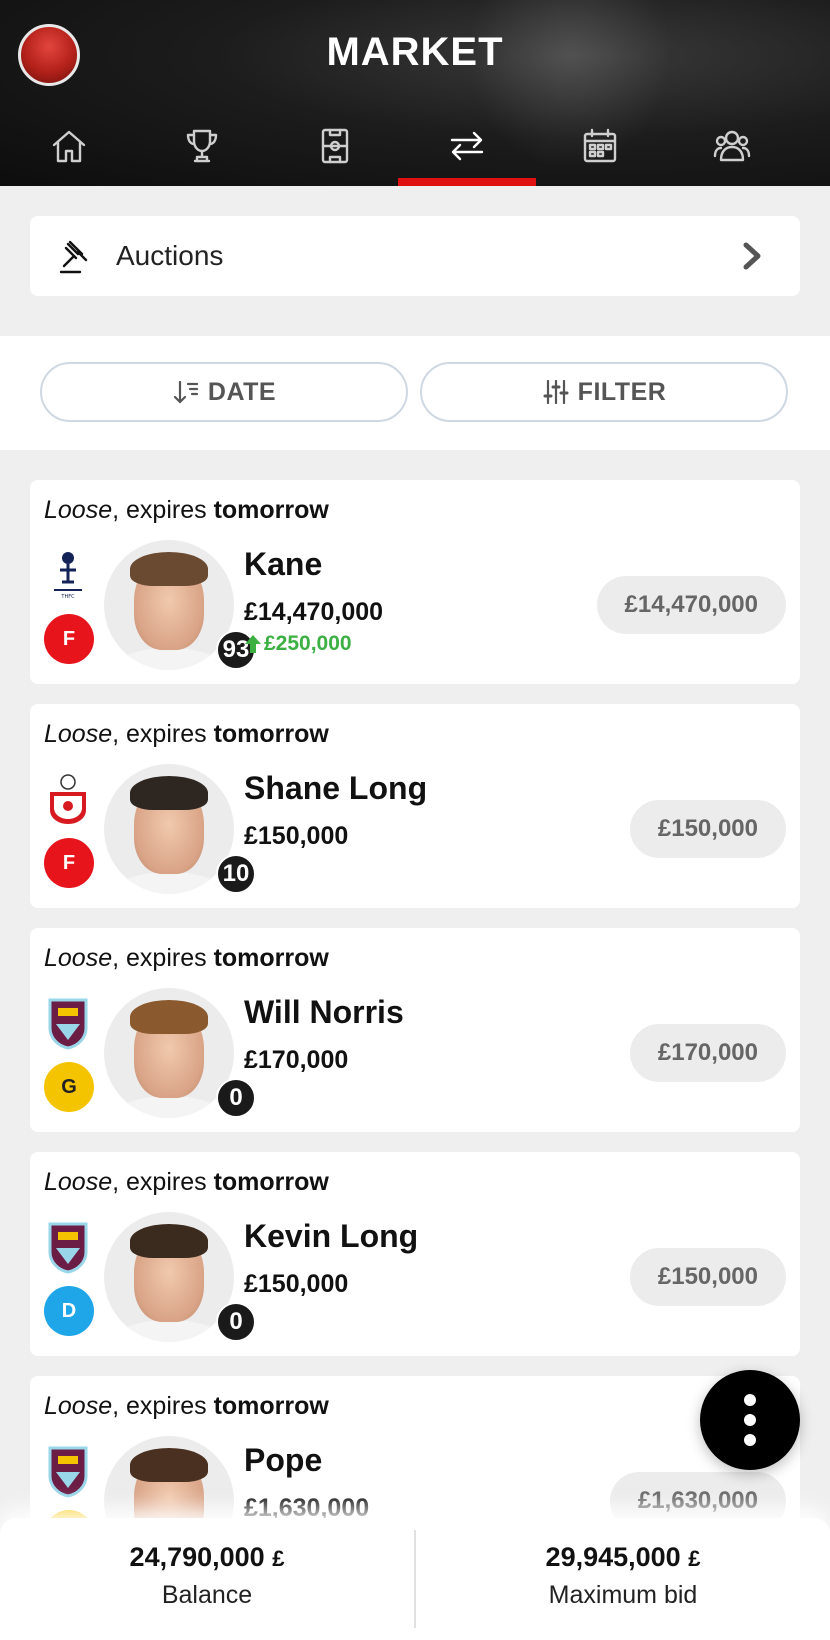 The width and height of the screenshot is (830, 1640). What do you see at coordinates (415, 93) in the screenshot?
I see `app-header: MARKET` at bounding box center [415, 93].